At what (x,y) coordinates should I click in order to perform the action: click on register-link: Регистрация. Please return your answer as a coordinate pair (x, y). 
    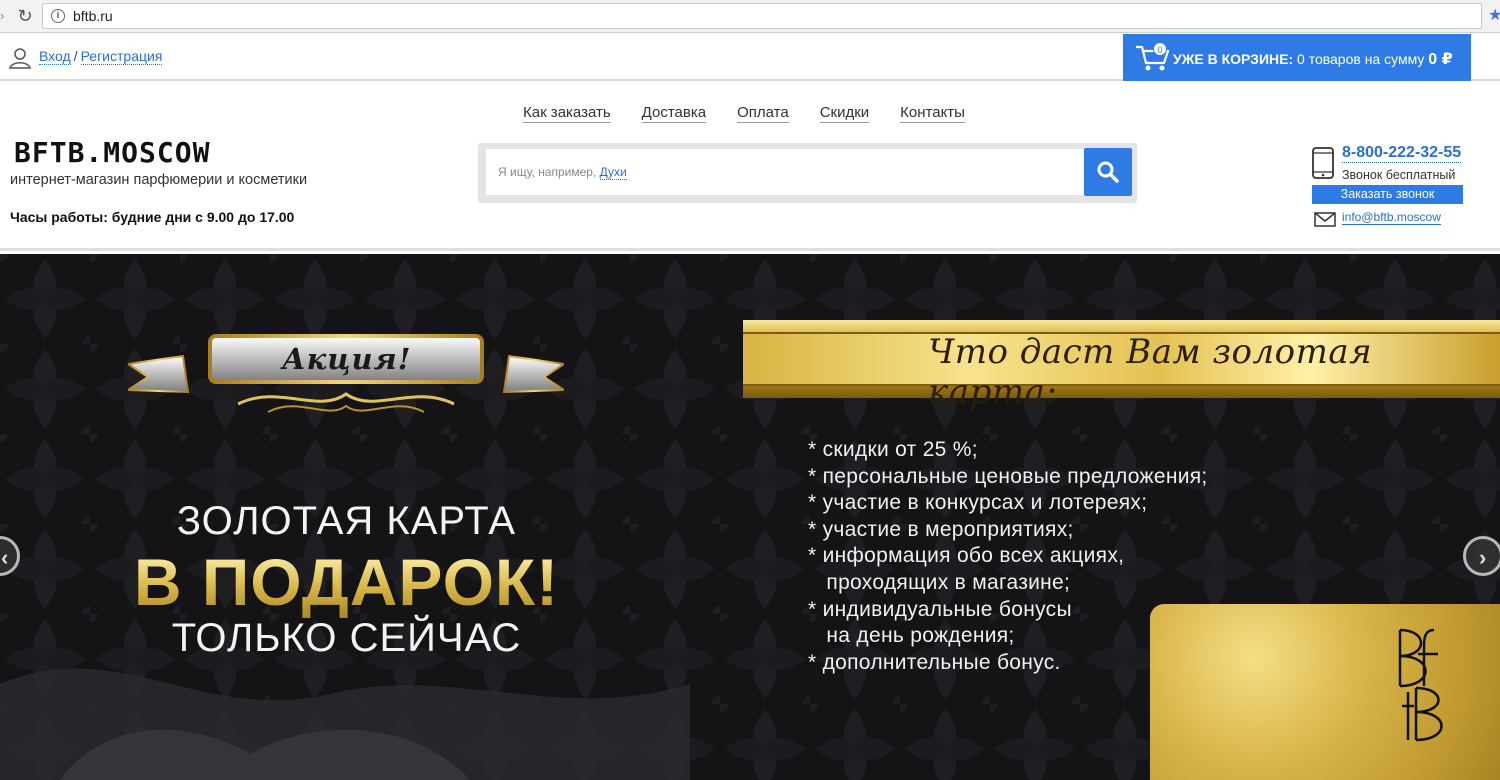
    Looking at the image, I should click on (121, 56).